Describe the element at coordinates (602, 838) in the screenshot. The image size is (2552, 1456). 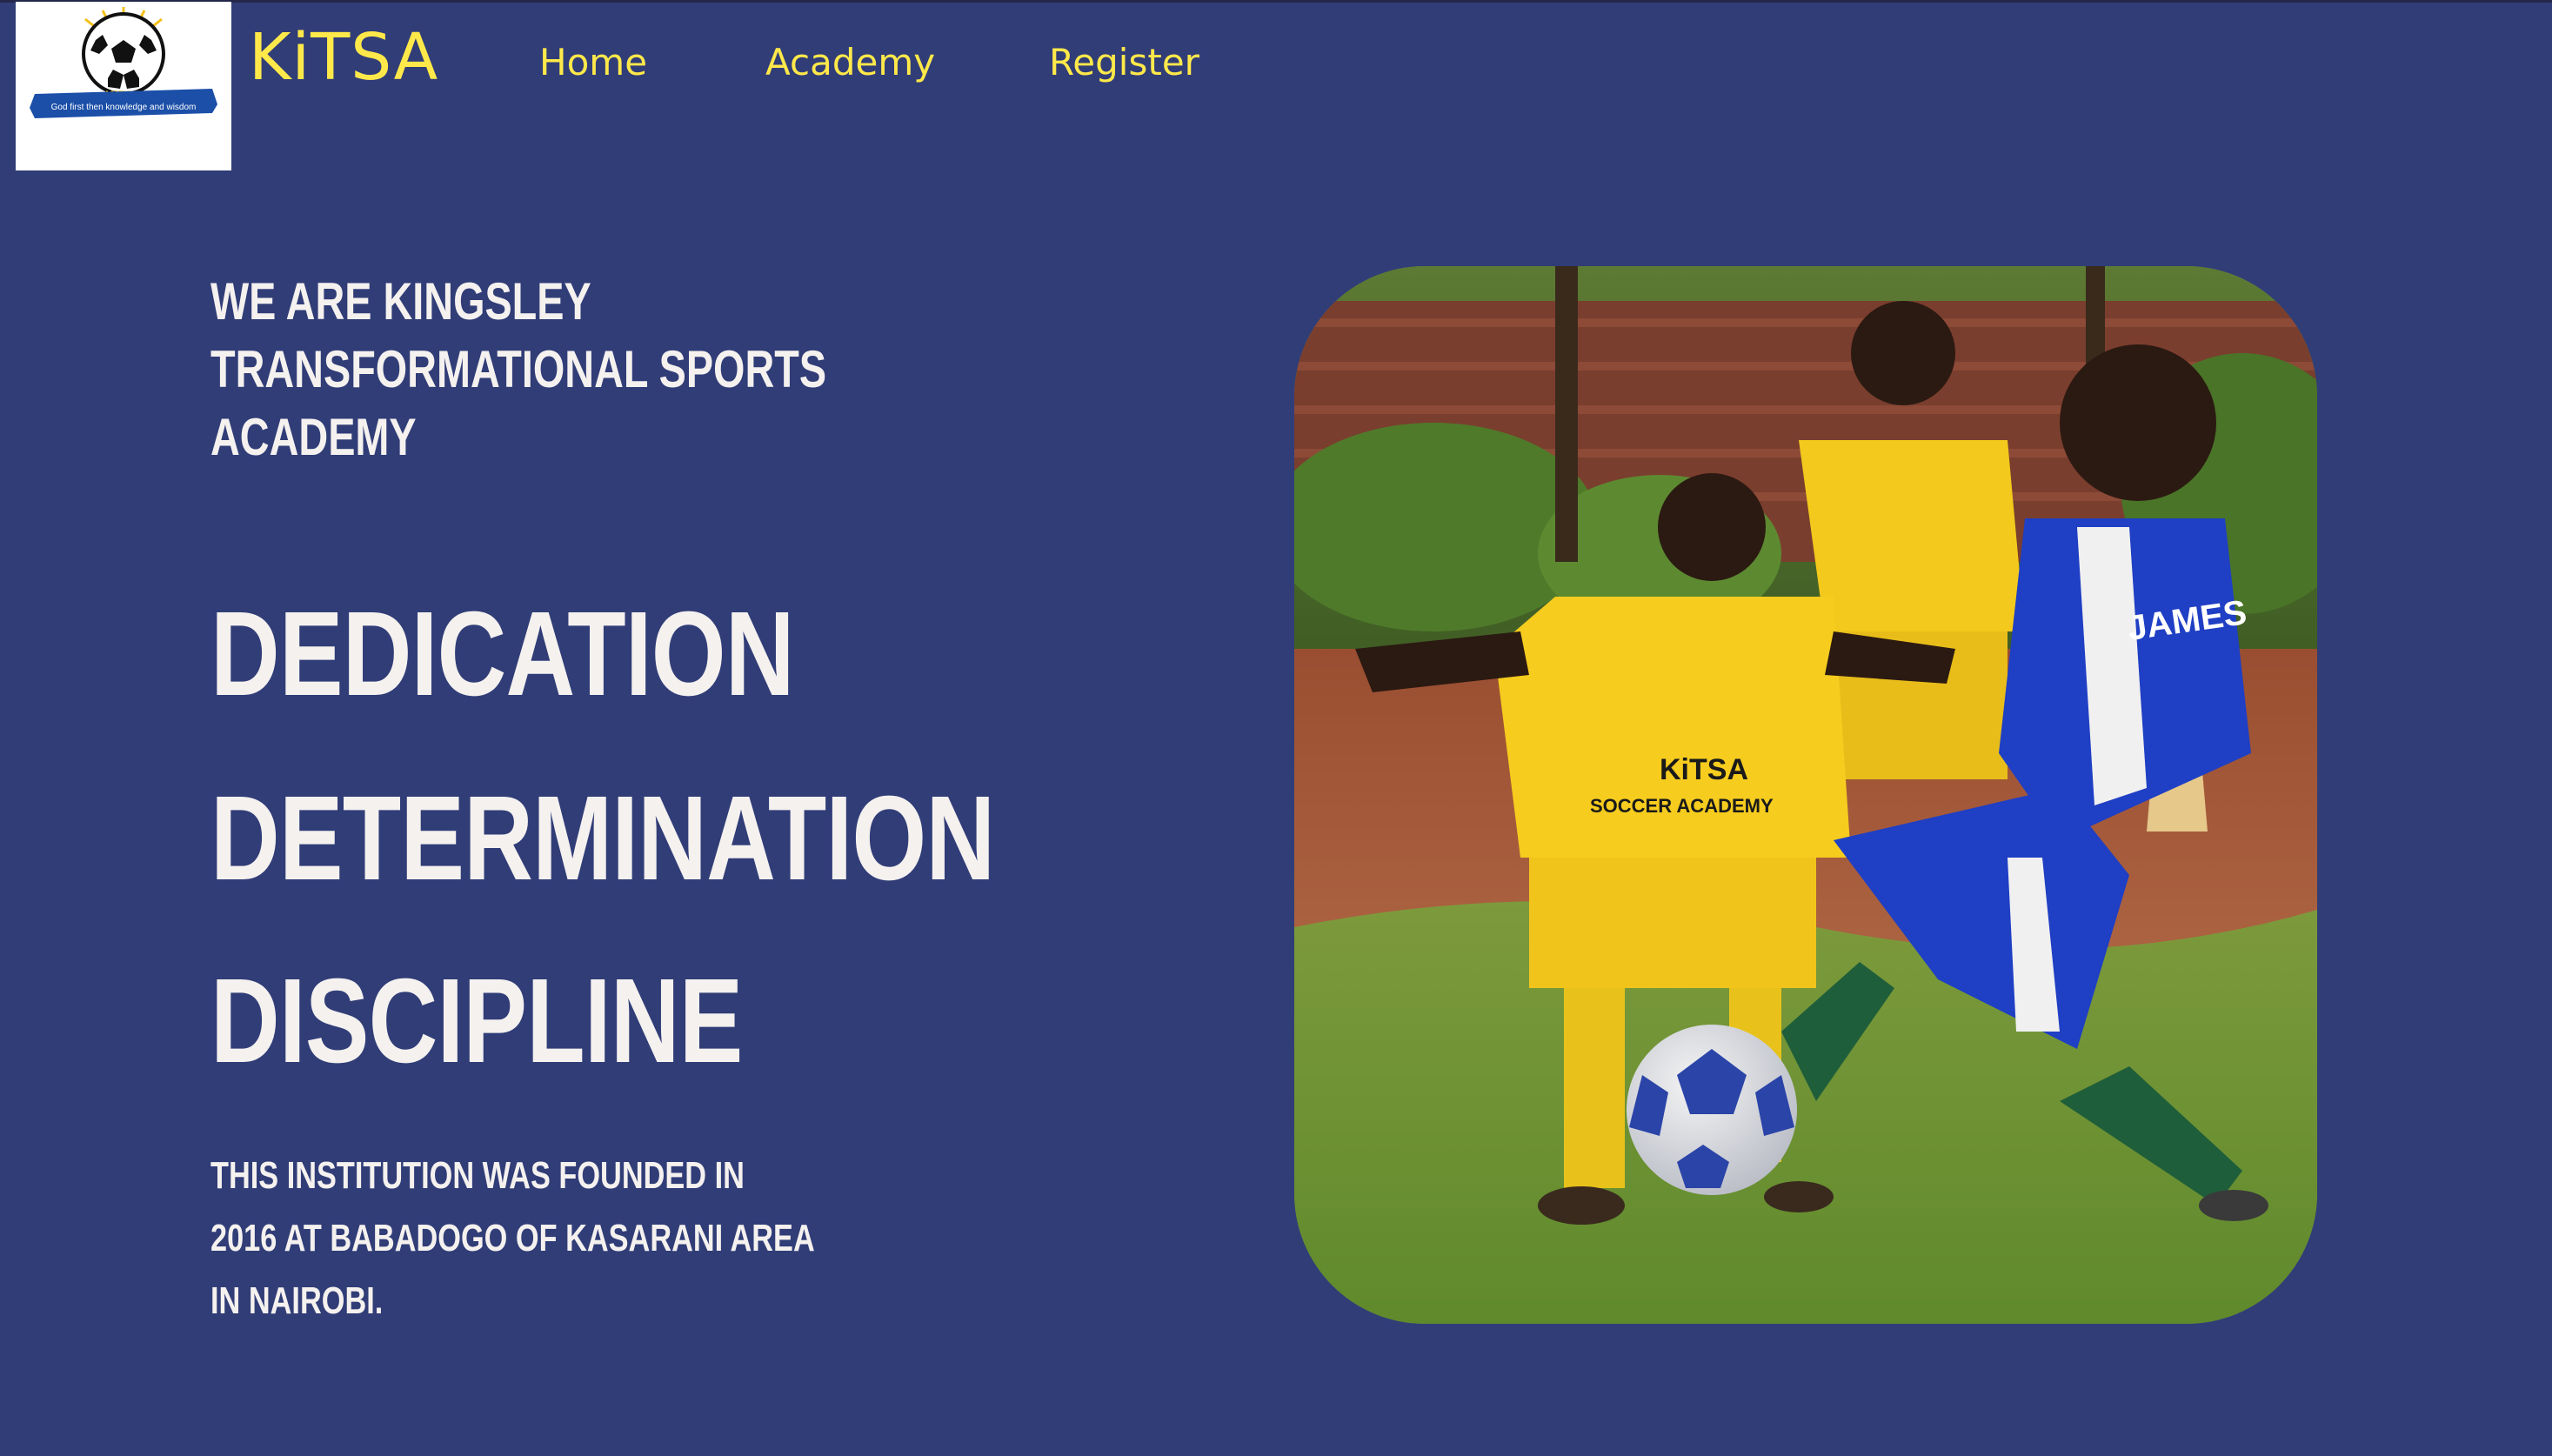
I see `motto-determination: DETERMINATION` at that location.